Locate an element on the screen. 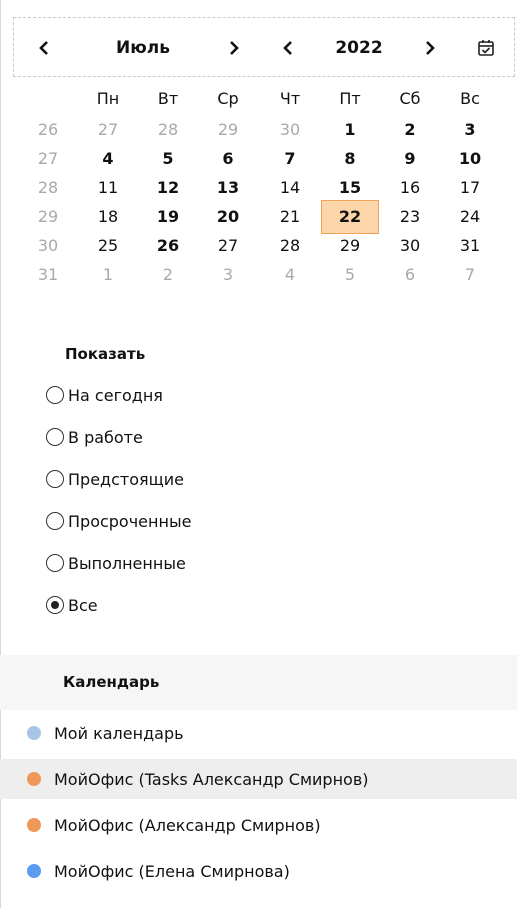 The width and height of the screenshot is (517, 908). show-option-label: Предстоящие is located at coordinates (126, 479).